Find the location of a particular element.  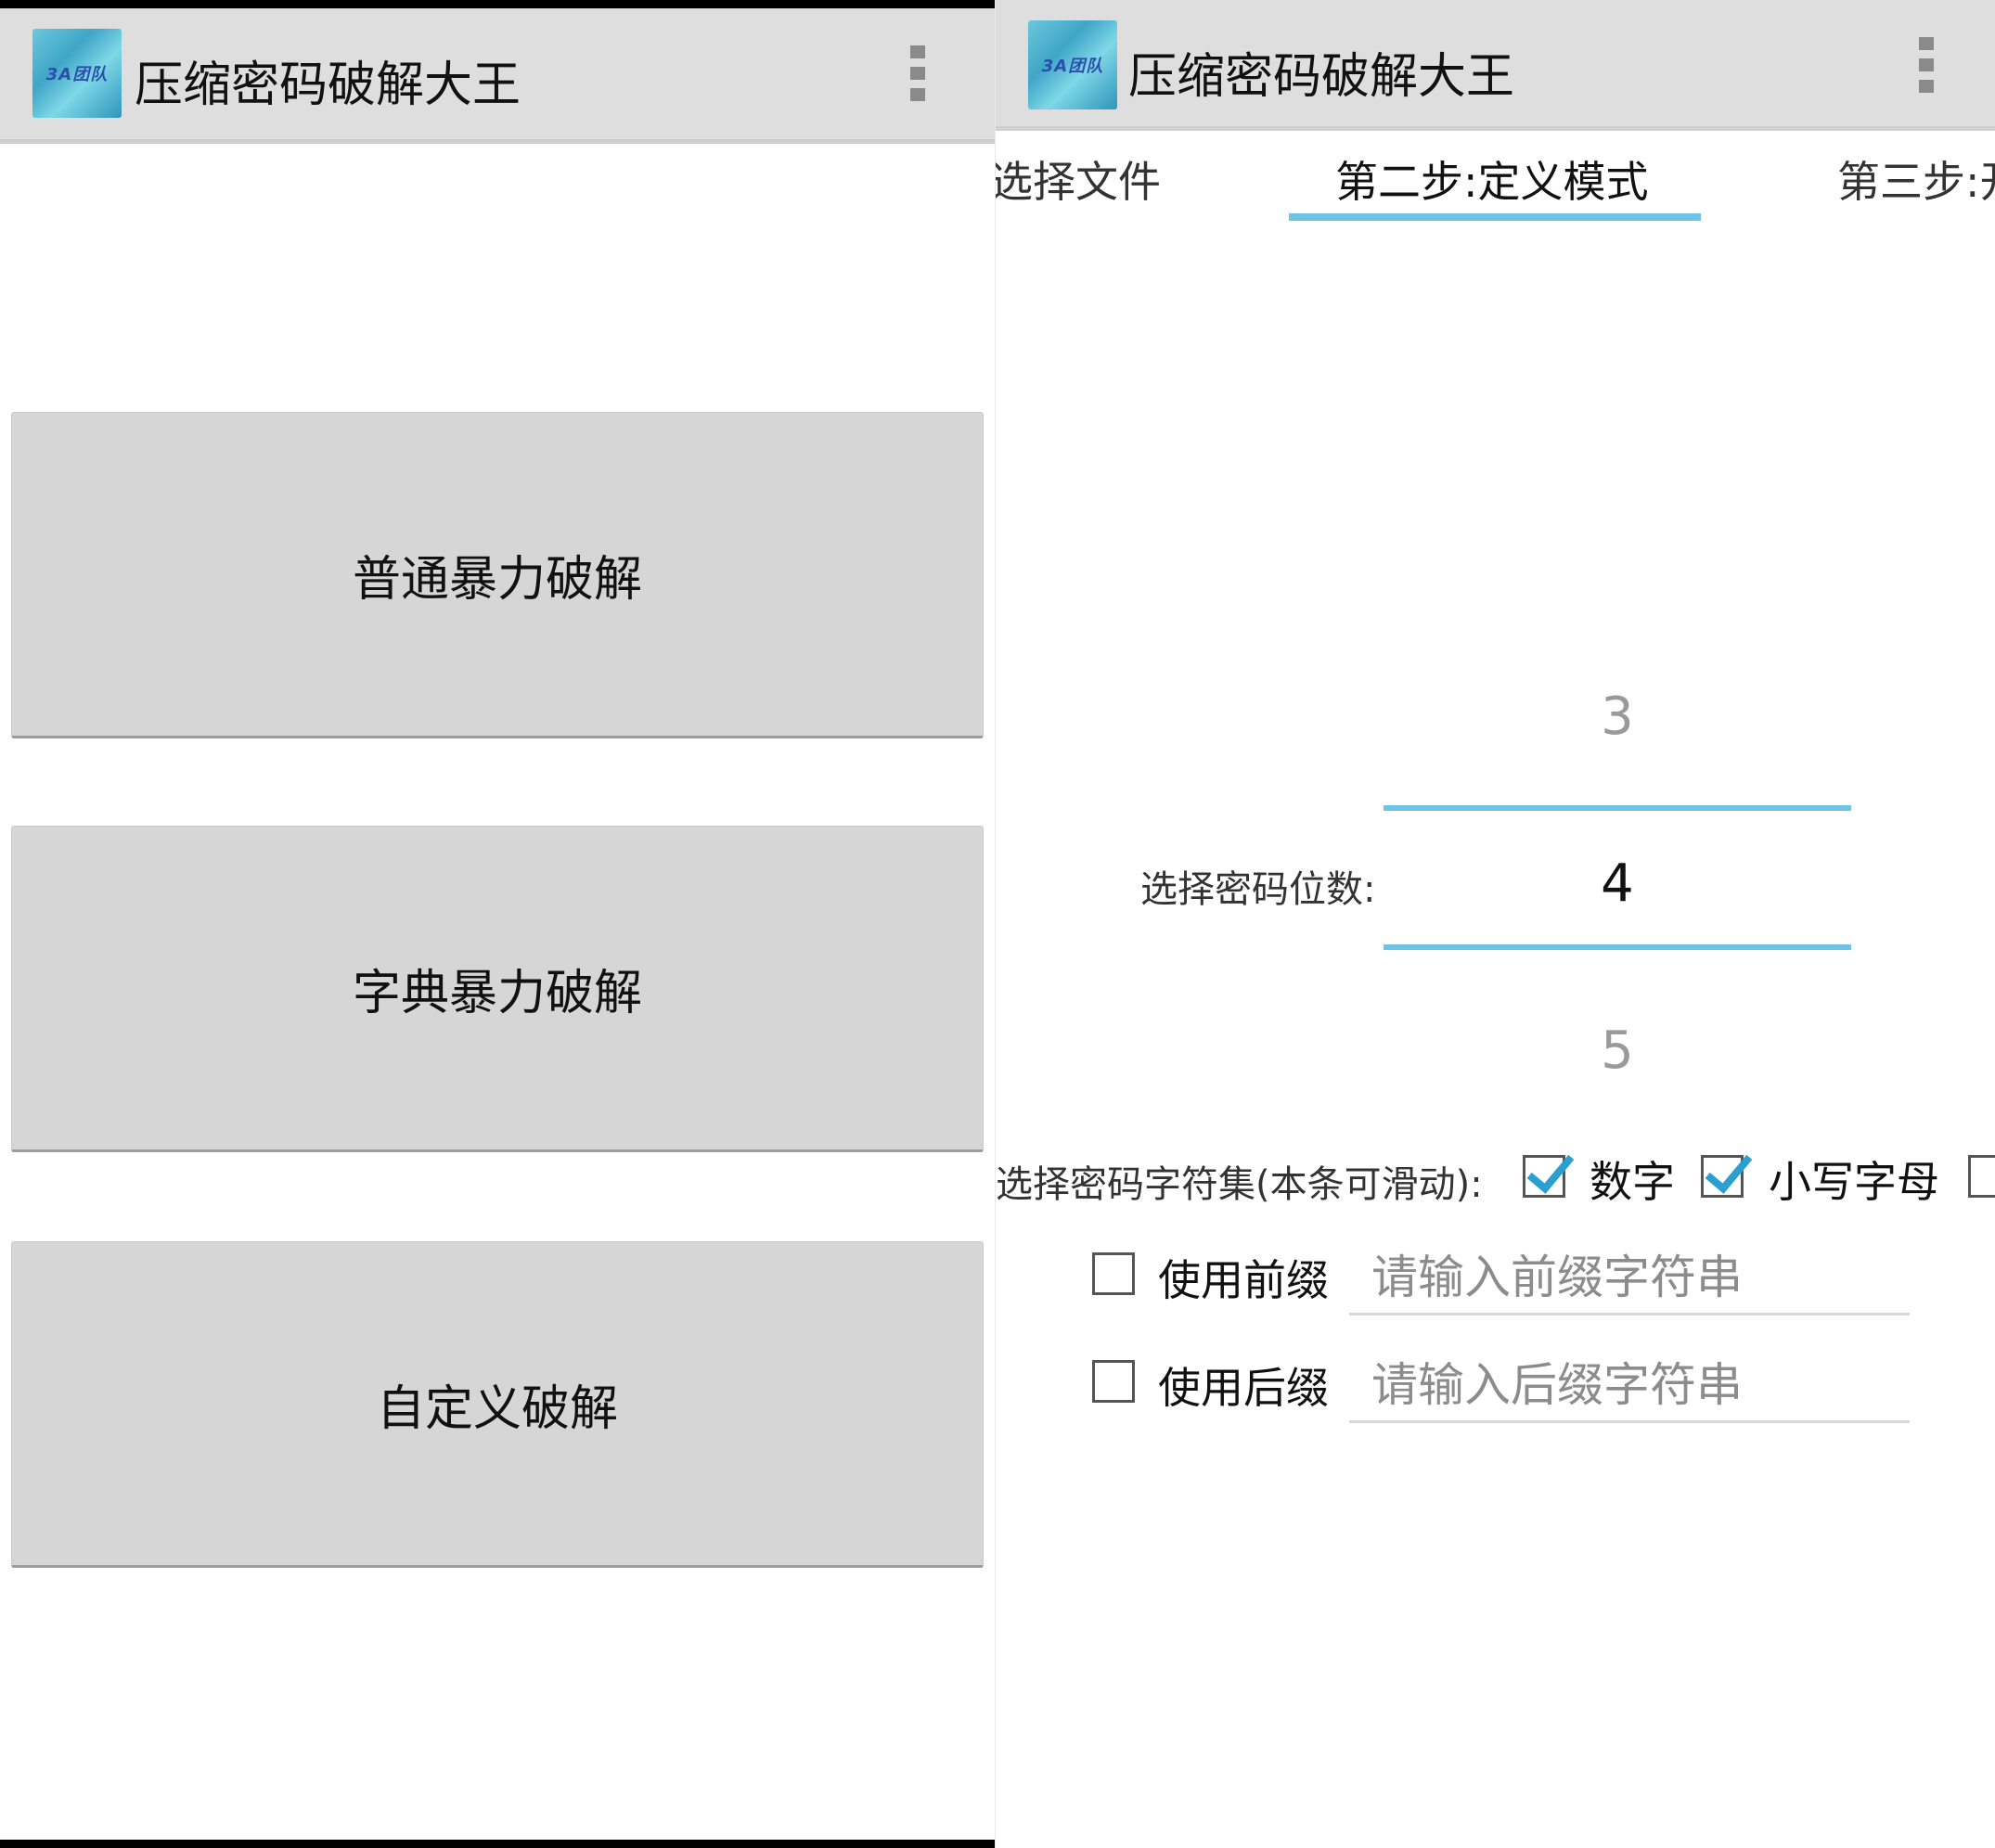

picker-prev-value: 3 is located at coordinates (1617, 717).